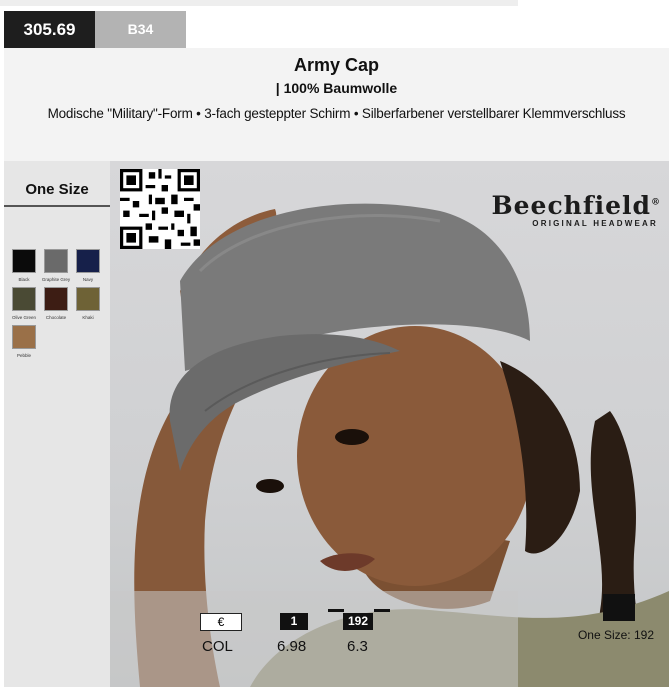 This screenshot has width=669, height=687. What do you see at coordinates (357, 646) in the screenshot?
I see `tier2-price: 6.3` at bounding box center [357, 646].